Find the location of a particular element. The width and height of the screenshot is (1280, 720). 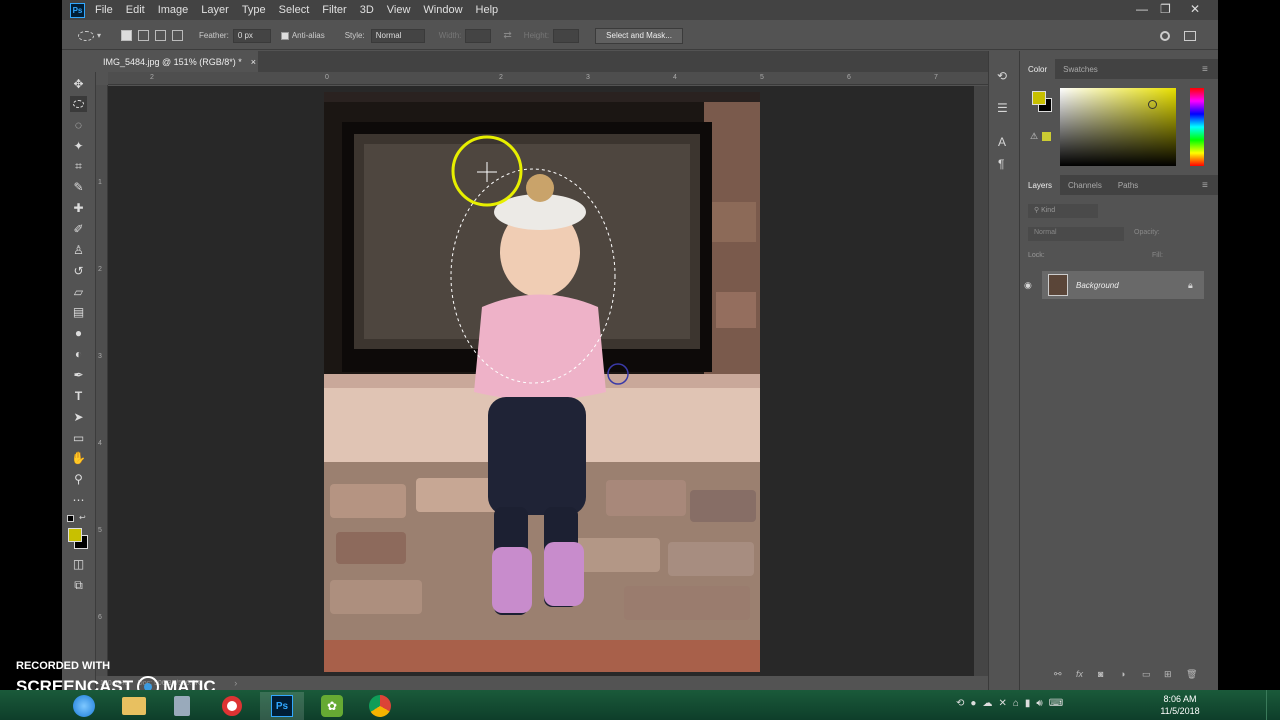

clock: 8:06 AM 11/5/2018 is located at coordinates (1180, 705).